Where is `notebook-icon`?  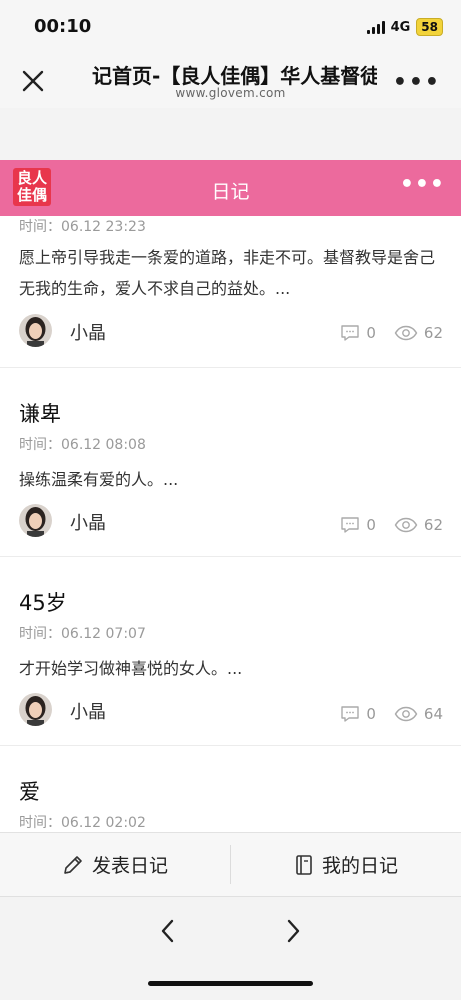 notebook-icon is located at coordinates (304, 864).